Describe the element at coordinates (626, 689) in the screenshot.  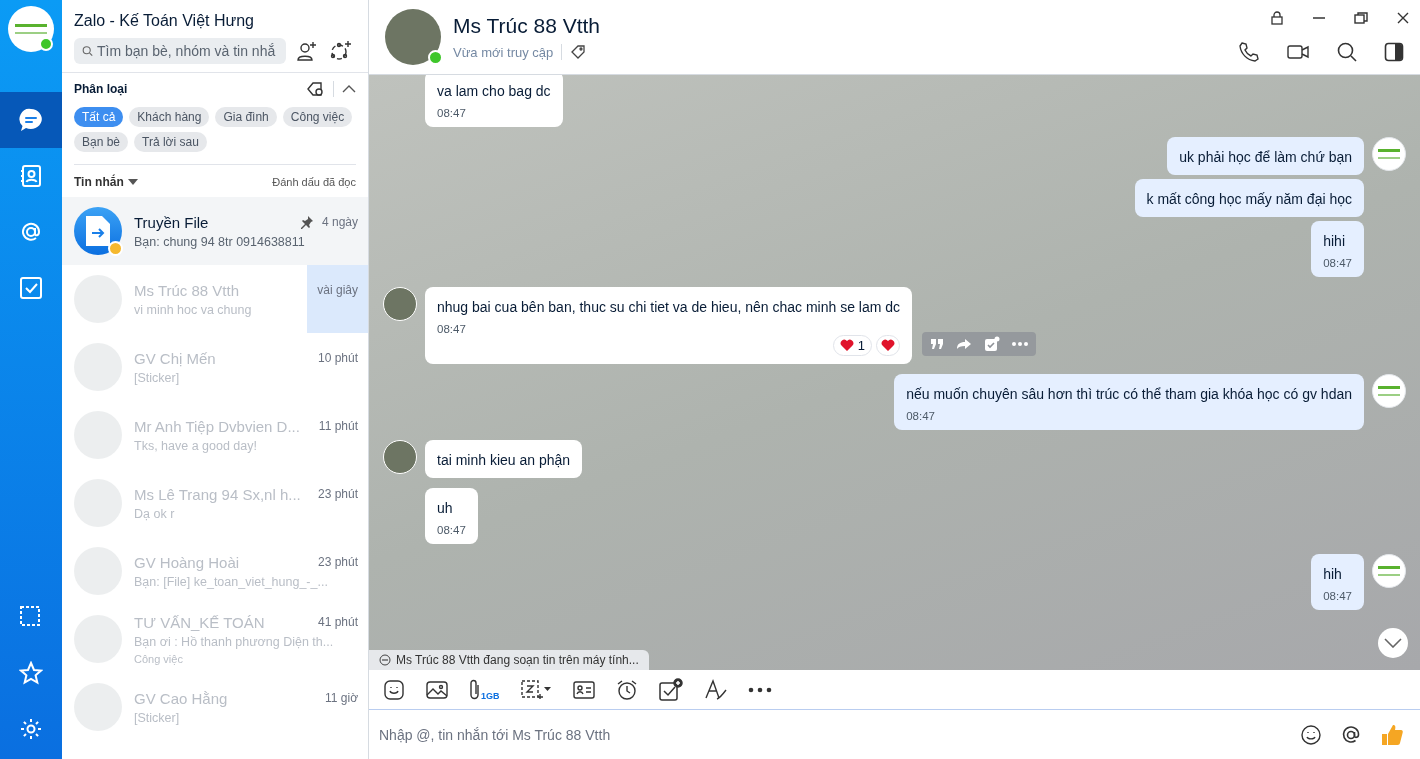
I see `alarm-clock-icon` at that location.